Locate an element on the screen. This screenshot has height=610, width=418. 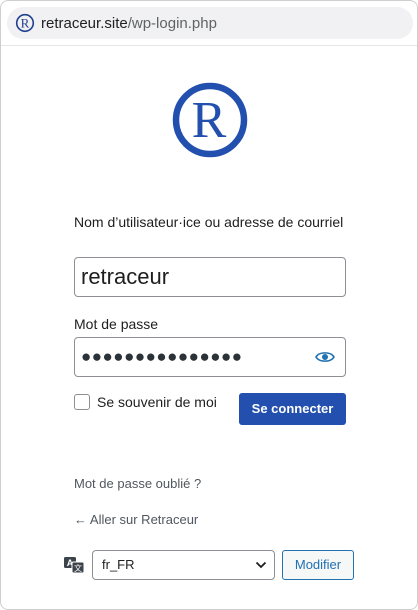
url-host: retraceur.site is located at coordinates (84, 23).